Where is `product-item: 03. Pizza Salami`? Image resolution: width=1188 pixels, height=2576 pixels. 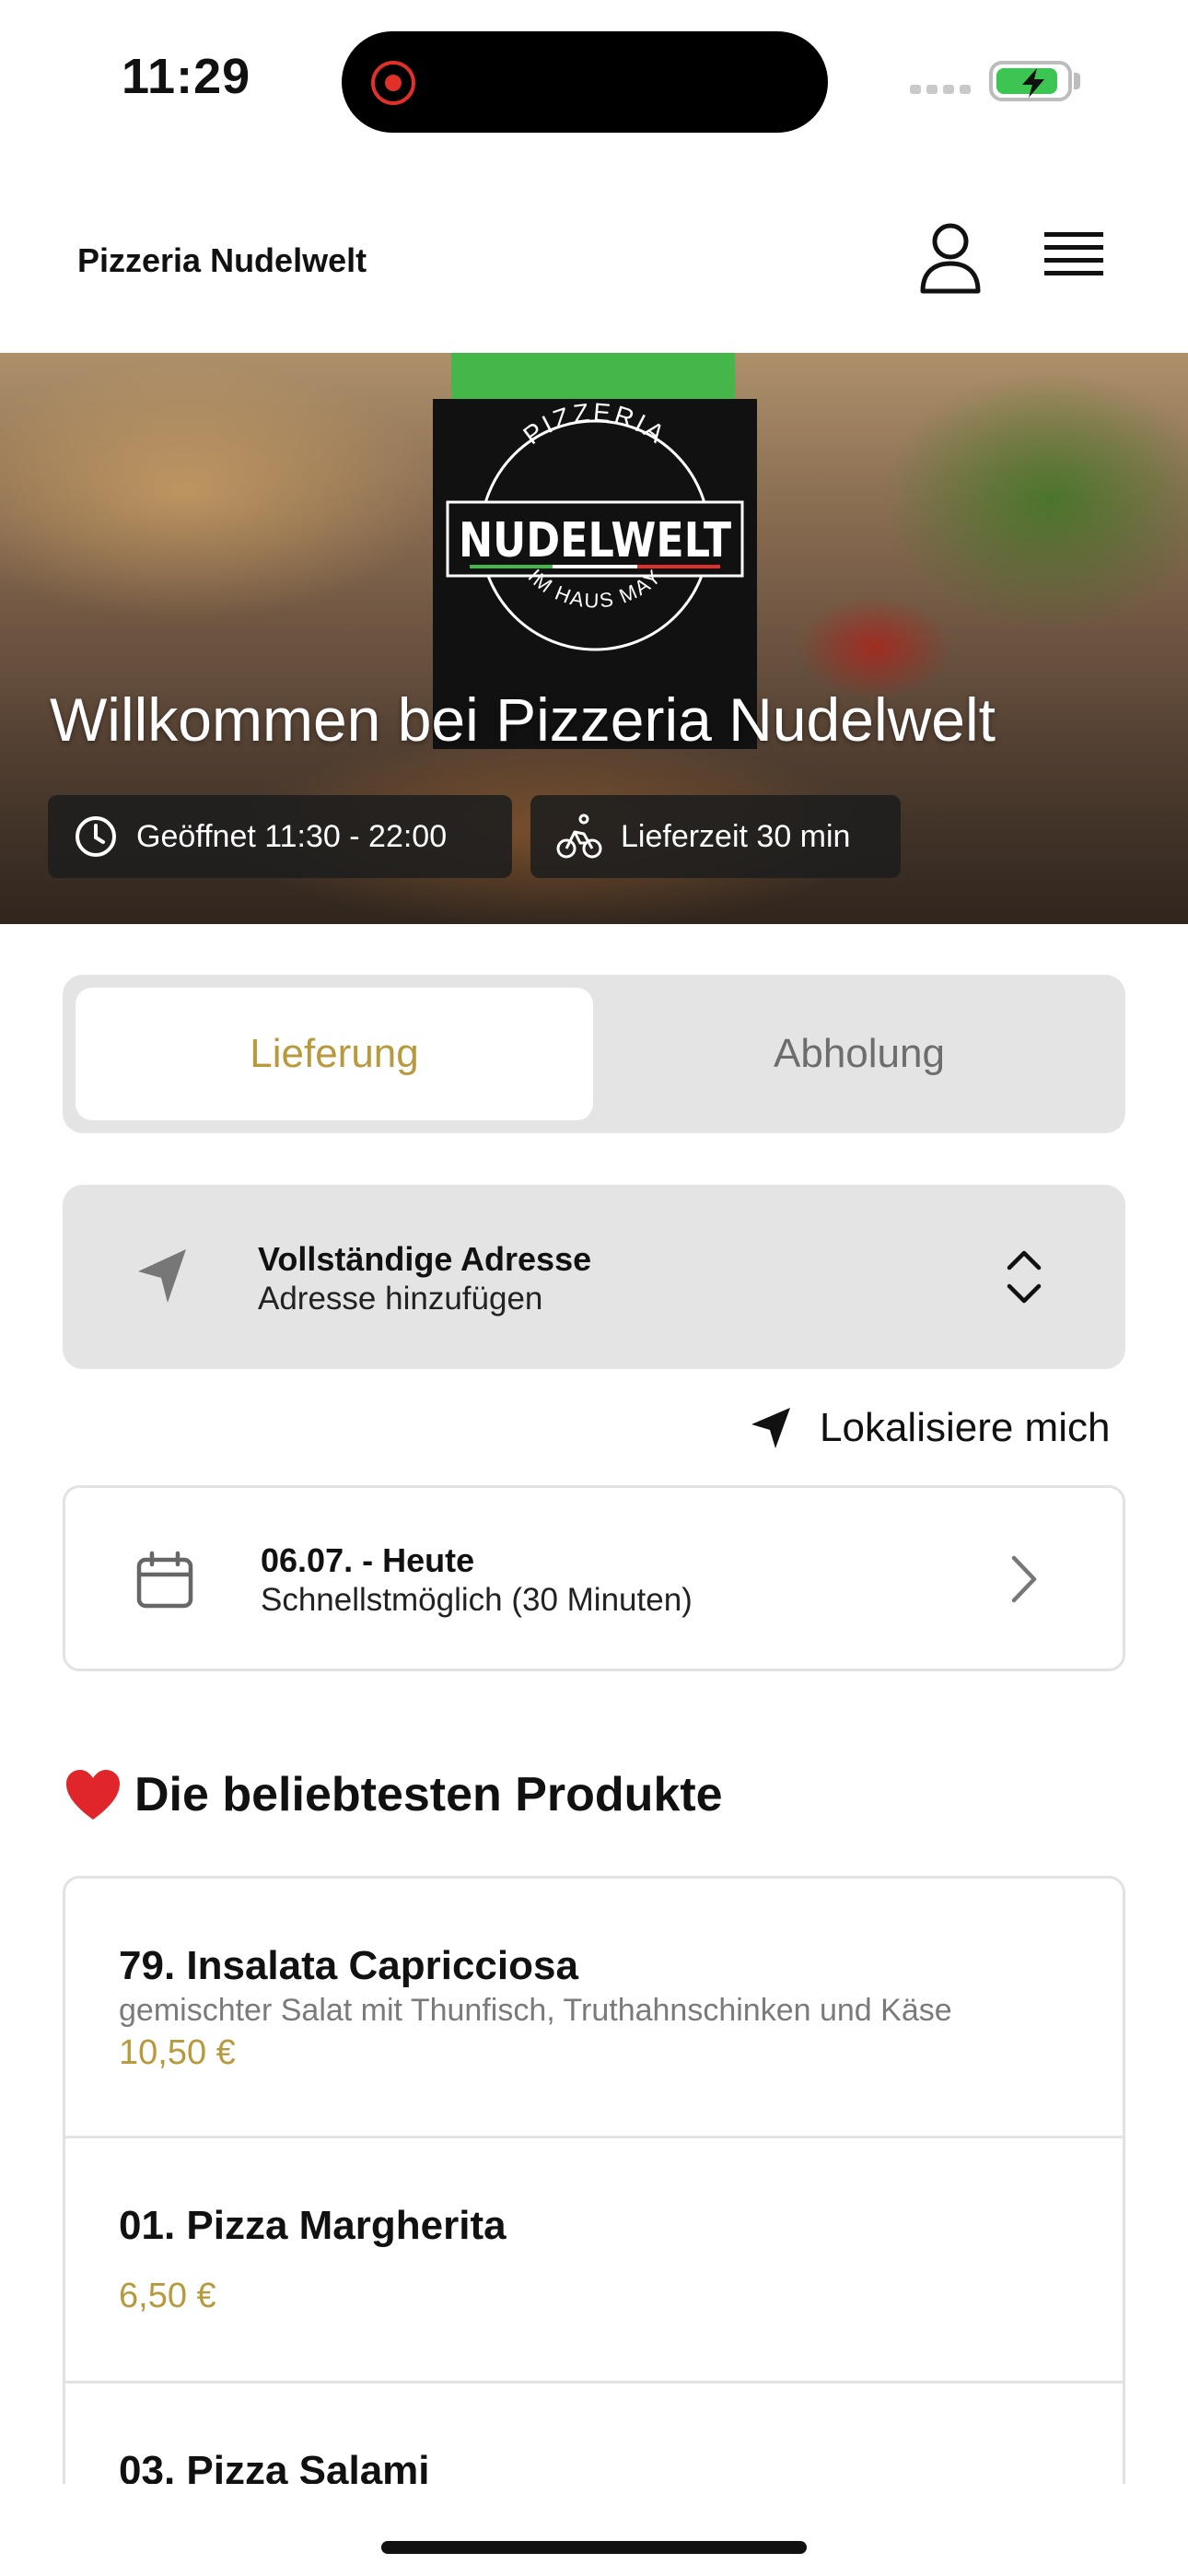 product-item: 03. Pizza Salami is located at coordinates (594, 2433).